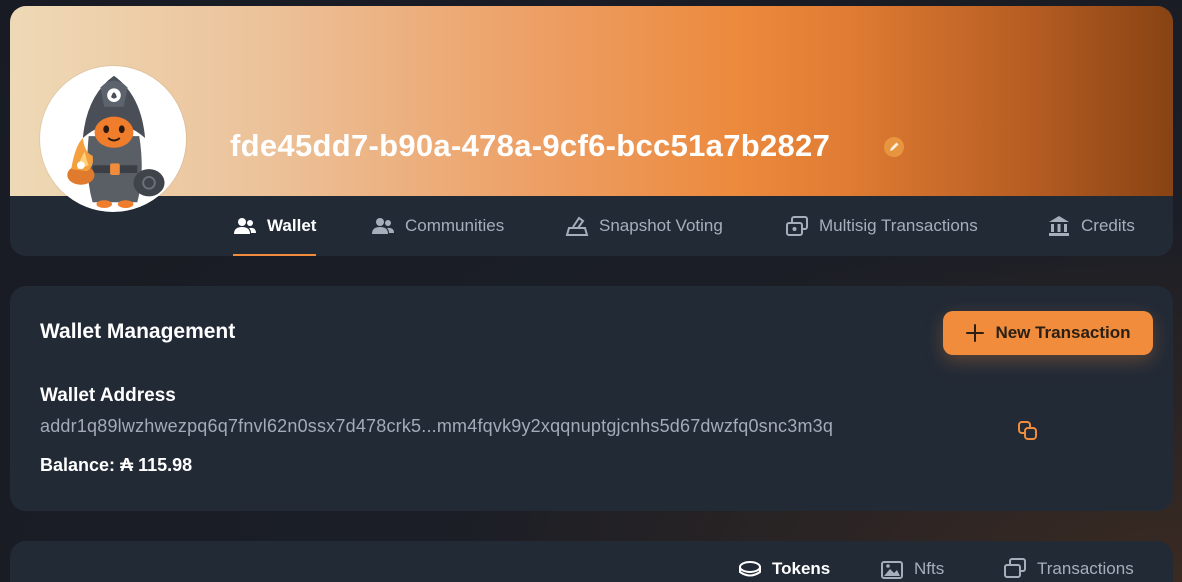 The width and height of the screenshot is (1182, 582). What do you see at coordinates (108, 395) in the screenshot?
I see `wallet-address-label: Wallet Address` at bounding box center [108, 395].